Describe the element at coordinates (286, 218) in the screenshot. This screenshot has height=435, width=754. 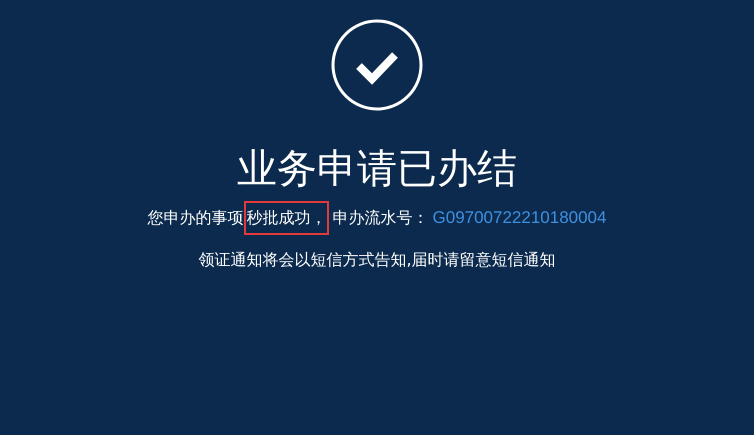
I see `highlighted-text: 秒批成功，` at that location.